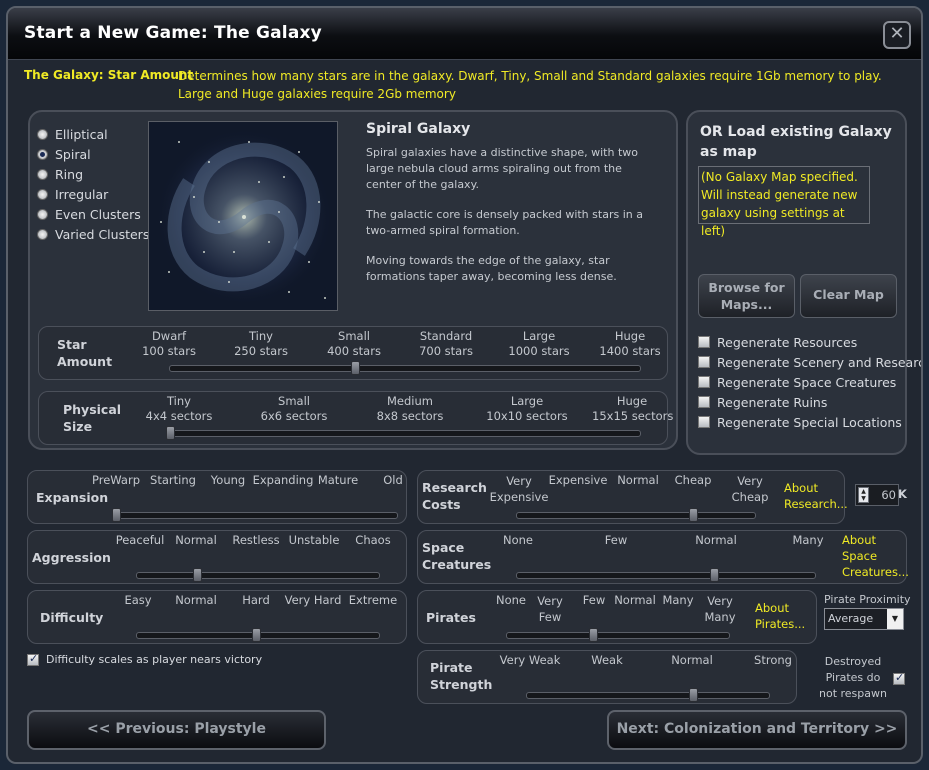  What do you see at coordinates (578, 480) in the screenshot?
I see `tick-expensive: Expensive` at bounding box center [578, 480].